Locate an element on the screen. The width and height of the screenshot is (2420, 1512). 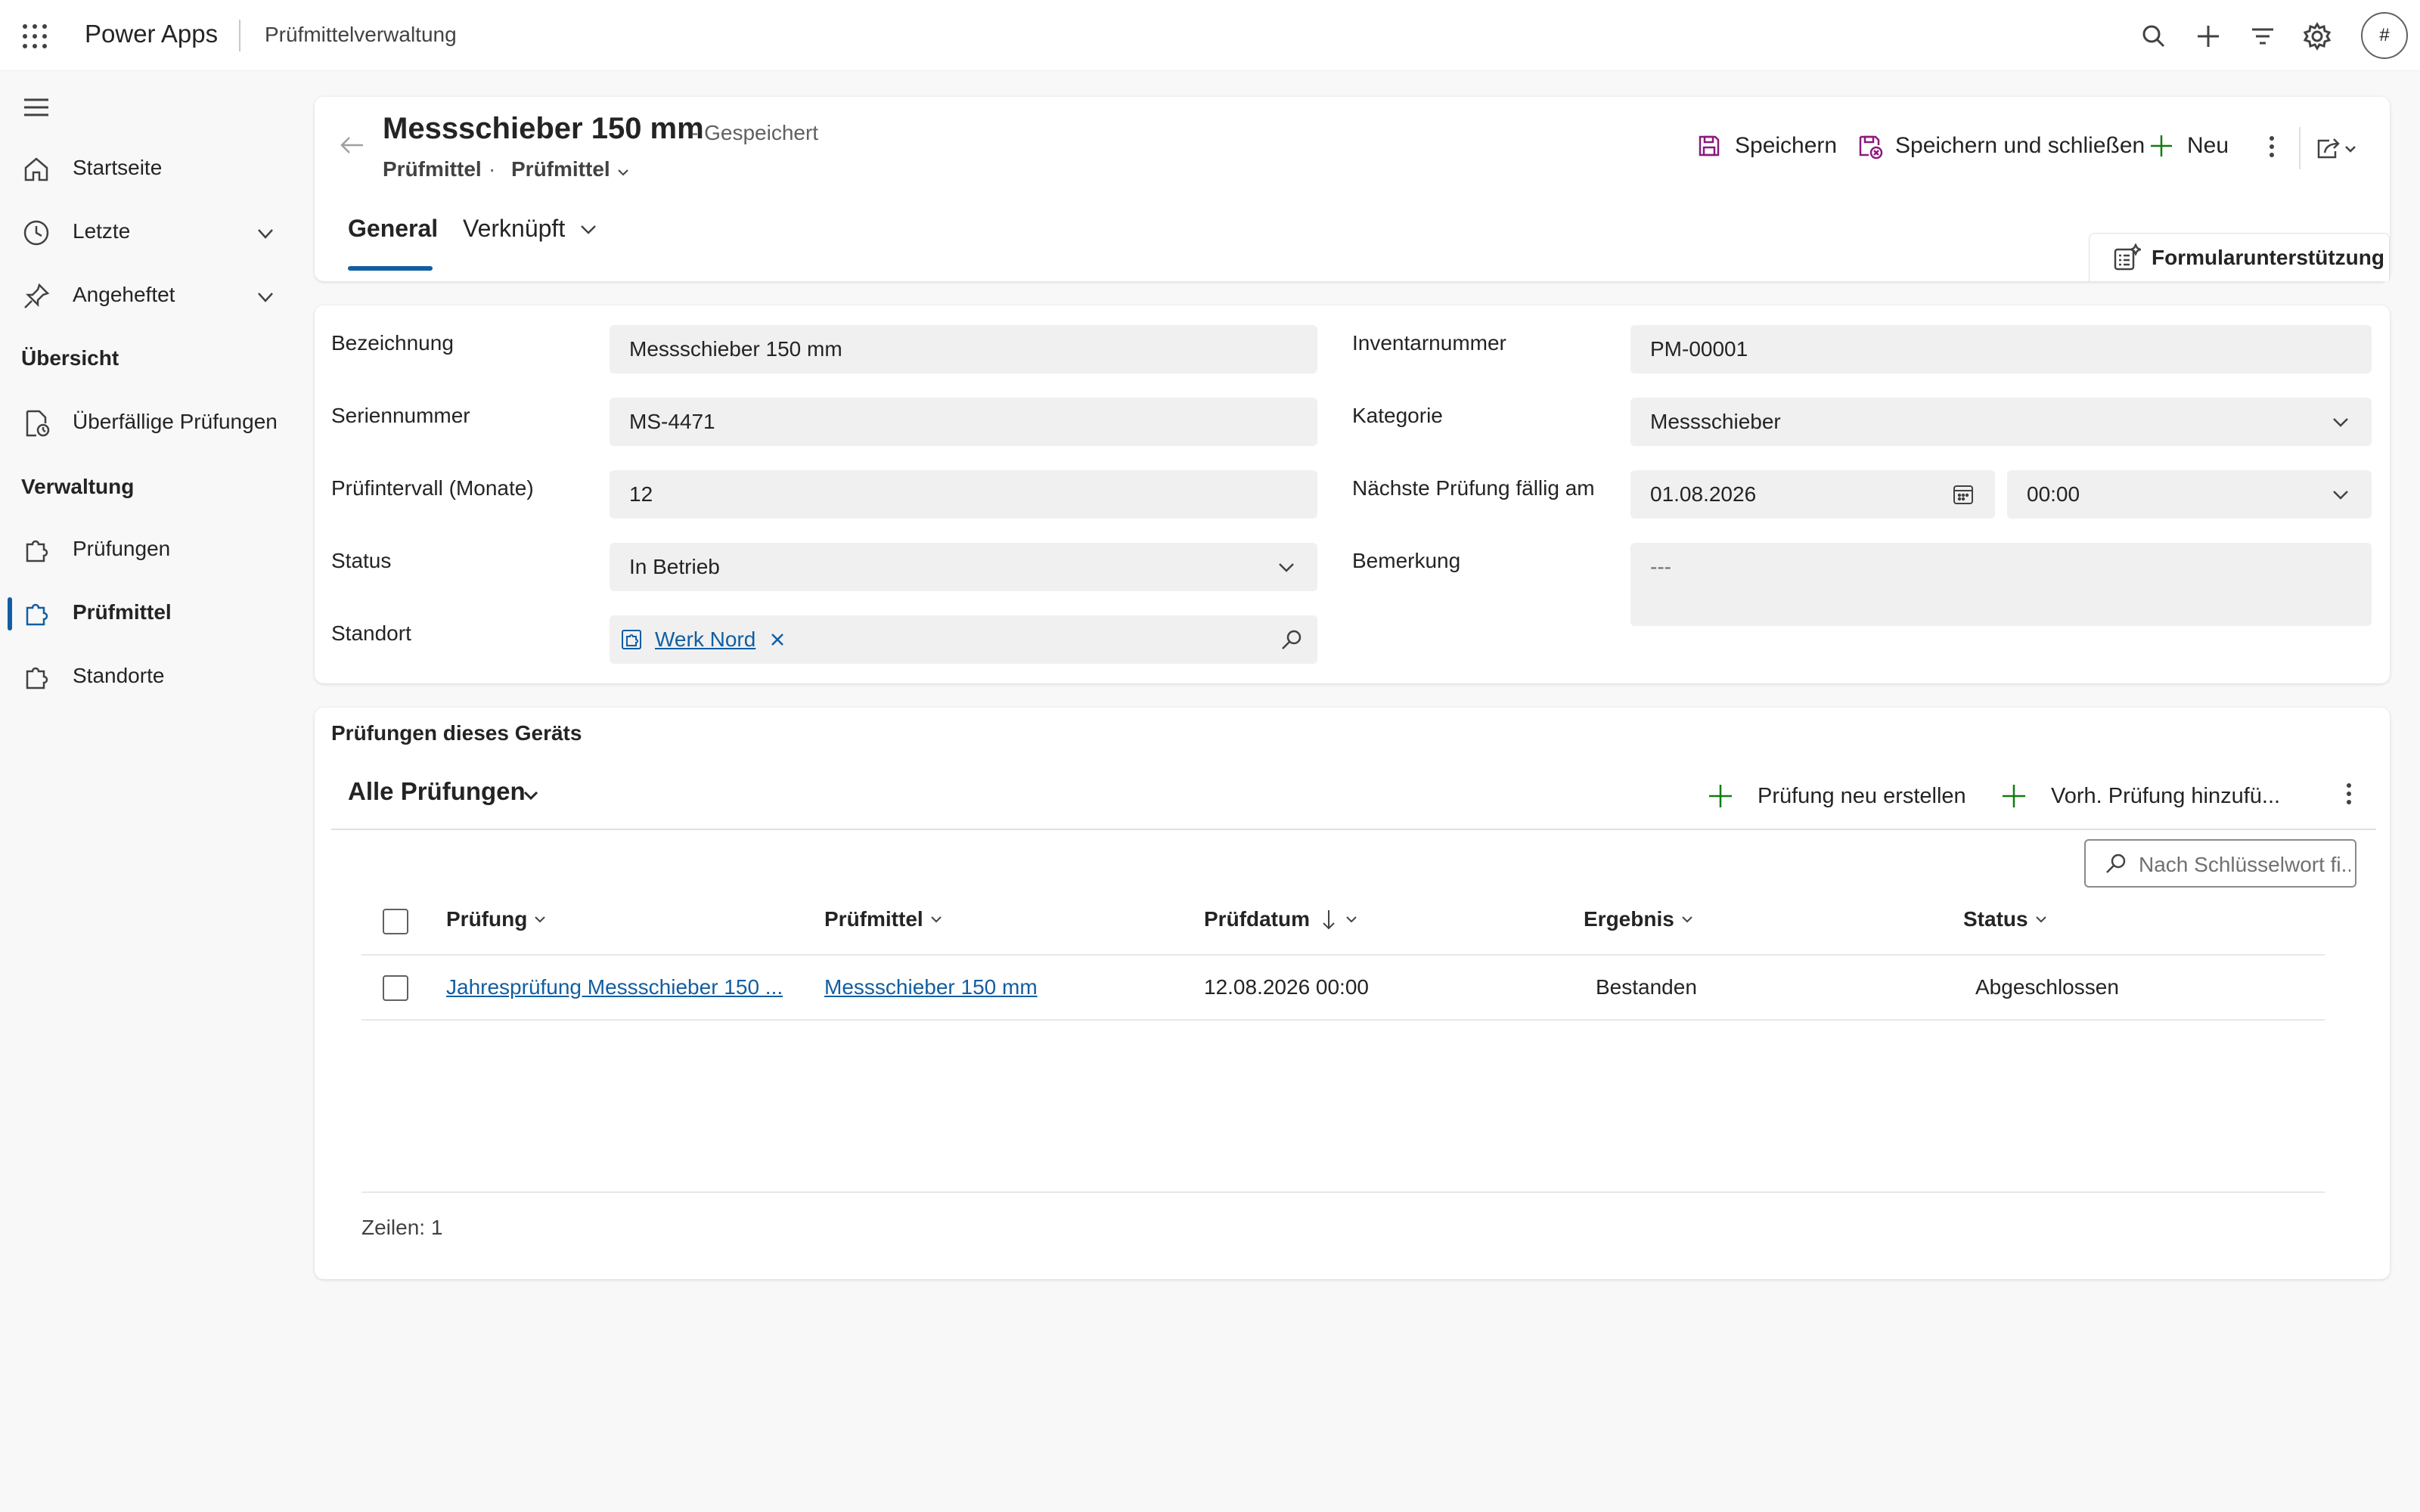
hamburger-icon is located at coordinates (36, 107).